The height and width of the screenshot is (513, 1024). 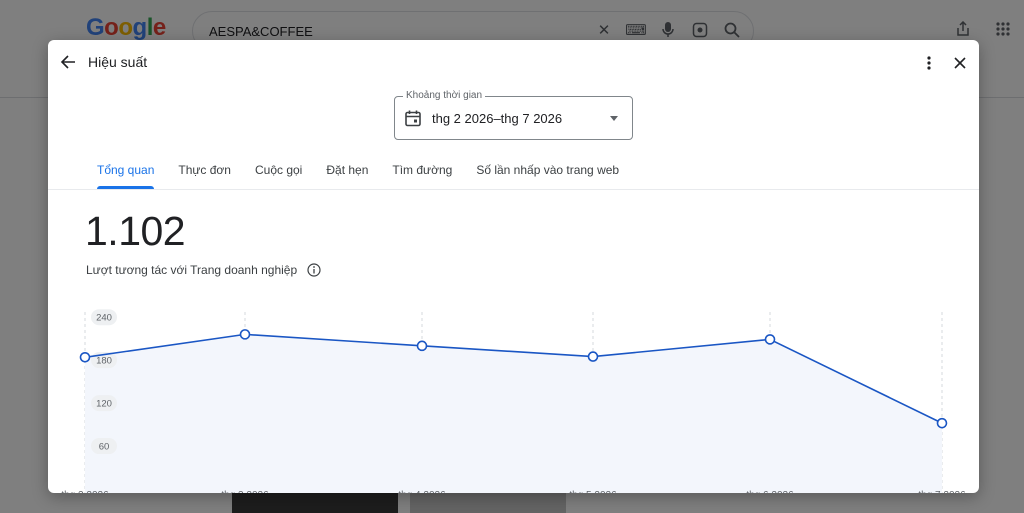 I want to click on date-range-label: Khoảng thời gian, so click(x=444, y=95).